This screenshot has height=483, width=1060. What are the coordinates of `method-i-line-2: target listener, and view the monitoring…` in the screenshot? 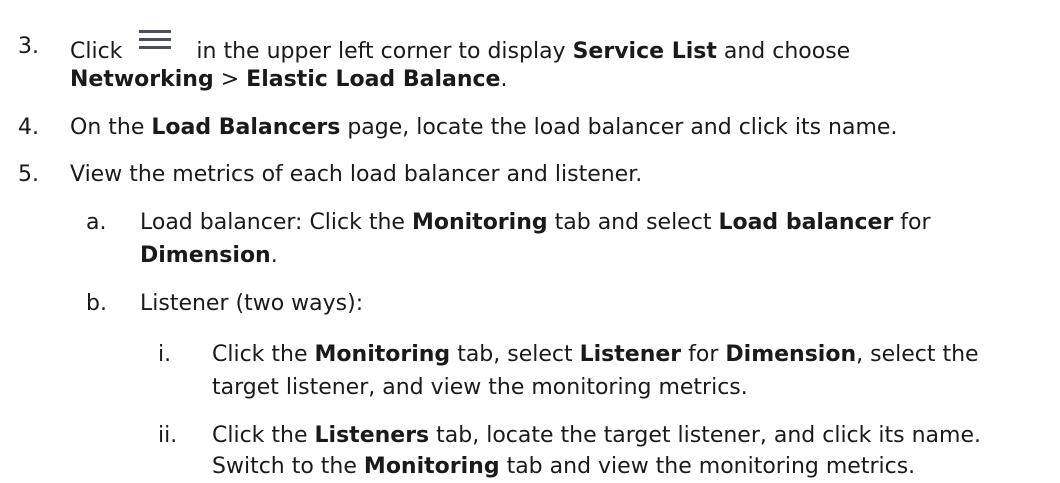 It's located at (480, 387).